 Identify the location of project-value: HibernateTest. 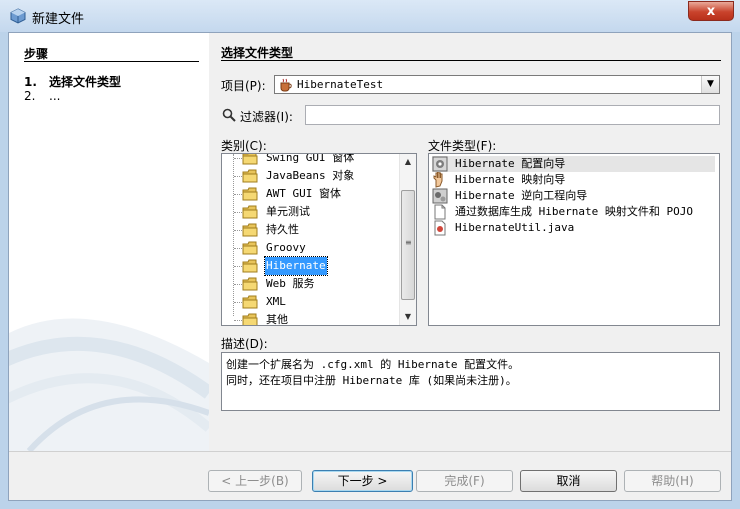
(340, 84).